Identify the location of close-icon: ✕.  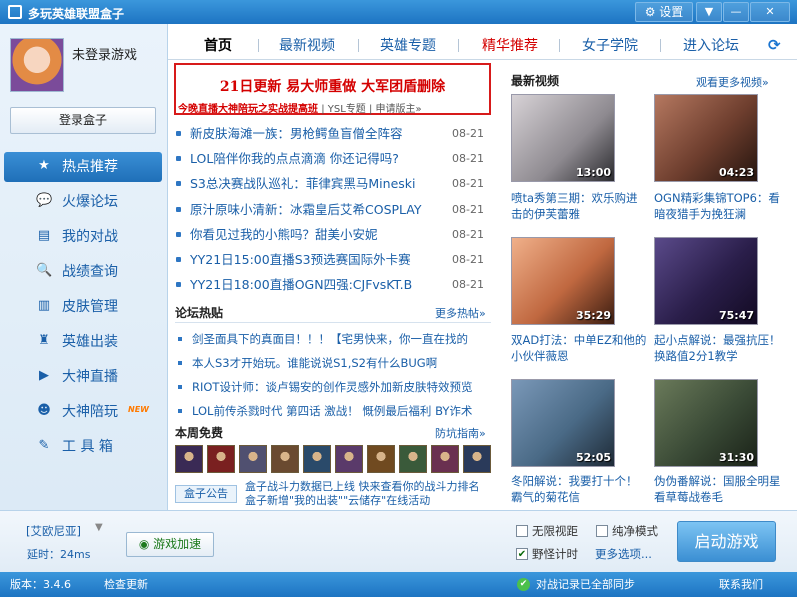
(770, 12).